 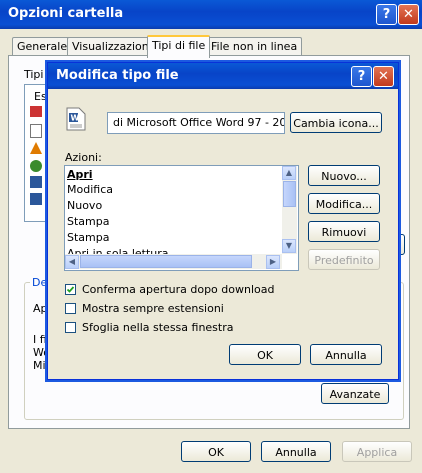 What do you see at coordinates (296, 451) in the screenshot?
I see `cancel-button: Annulla` at bounding box center [296, 451].